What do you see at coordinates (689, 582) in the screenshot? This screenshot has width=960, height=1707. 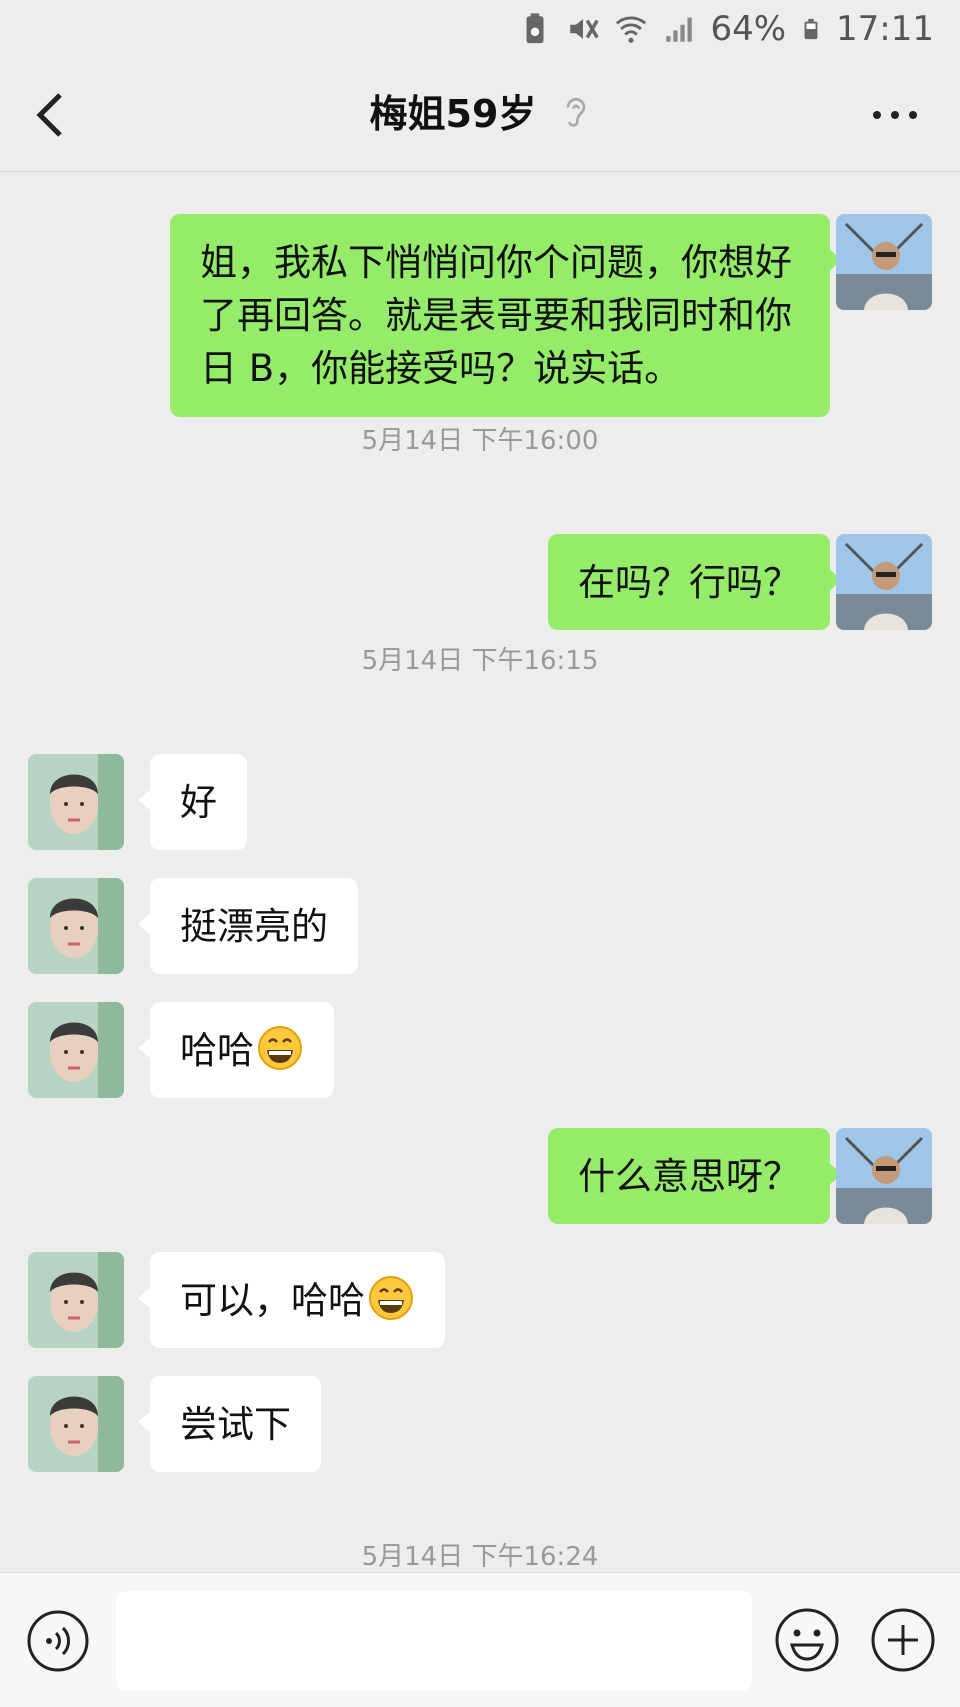 I see `message-text: 在吗？行吗？` at bounding box center [689, 582].